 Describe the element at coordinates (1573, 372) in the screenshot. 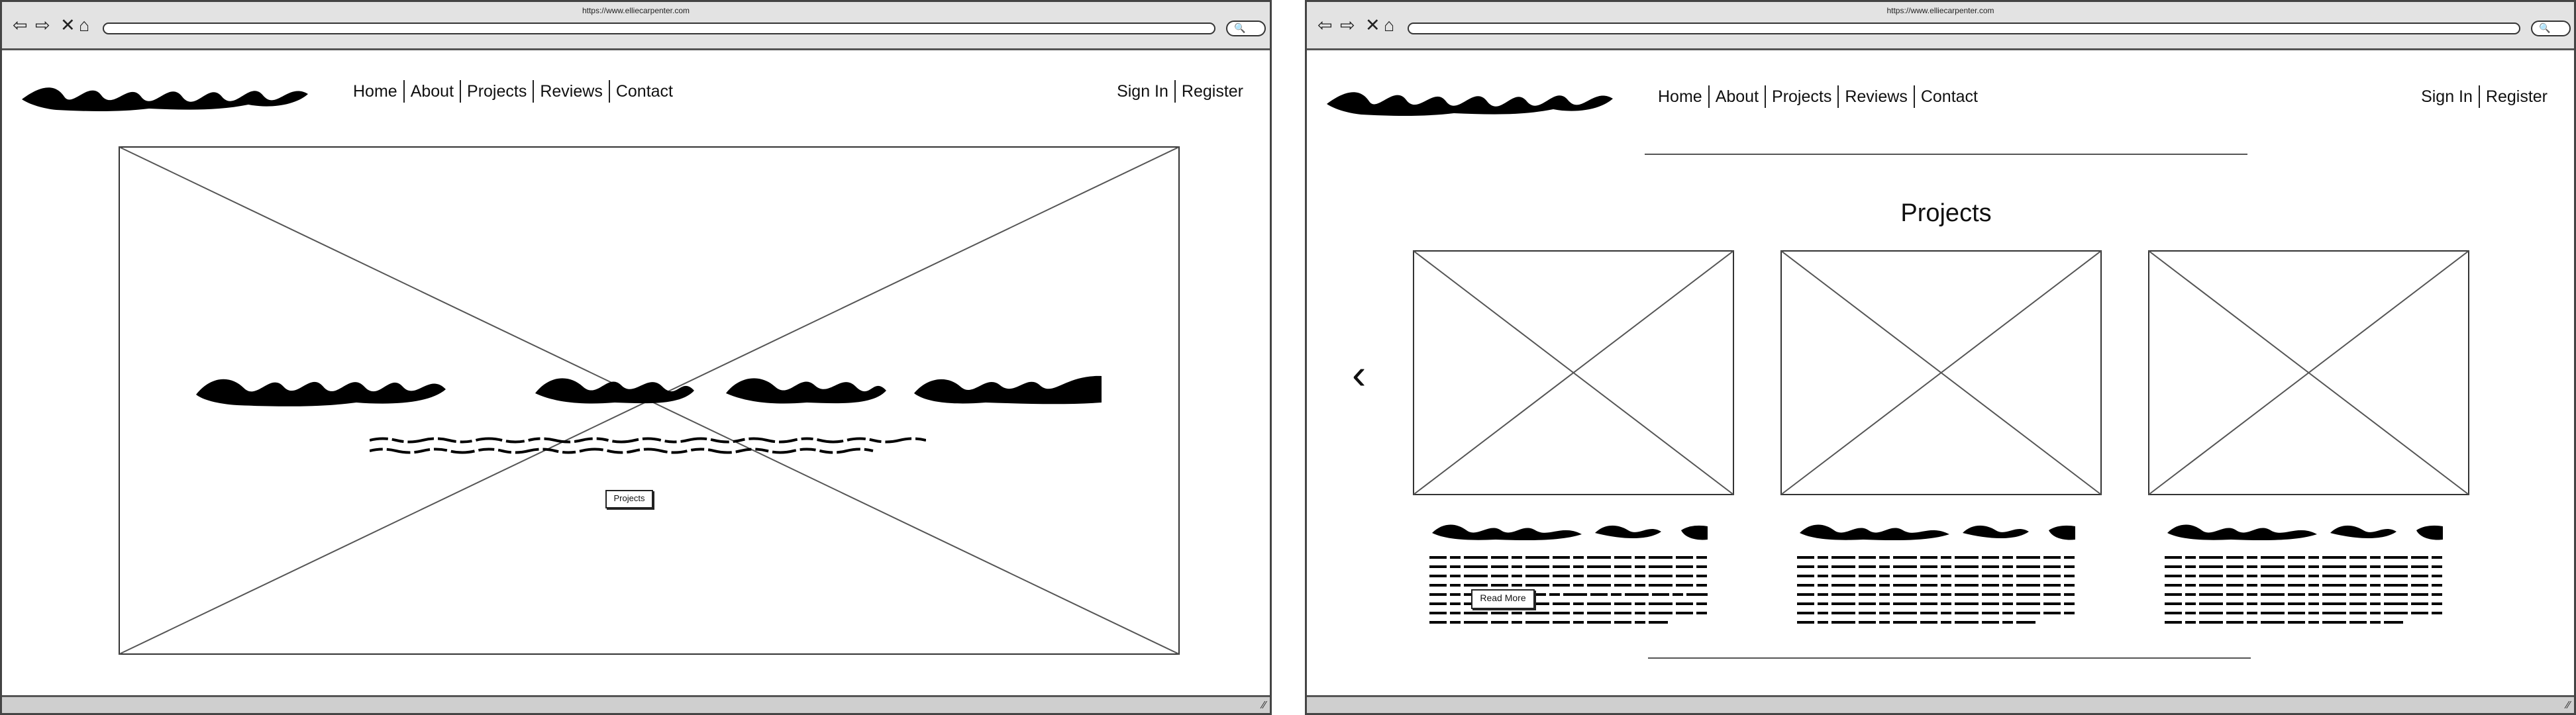

I see `project-card-1-image` at that location.